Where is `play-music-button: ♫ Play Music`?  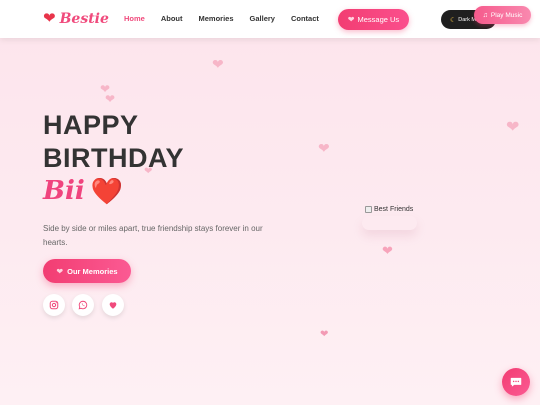 play-music-button: ♫ Play Music is located at coordinates (502, 15).